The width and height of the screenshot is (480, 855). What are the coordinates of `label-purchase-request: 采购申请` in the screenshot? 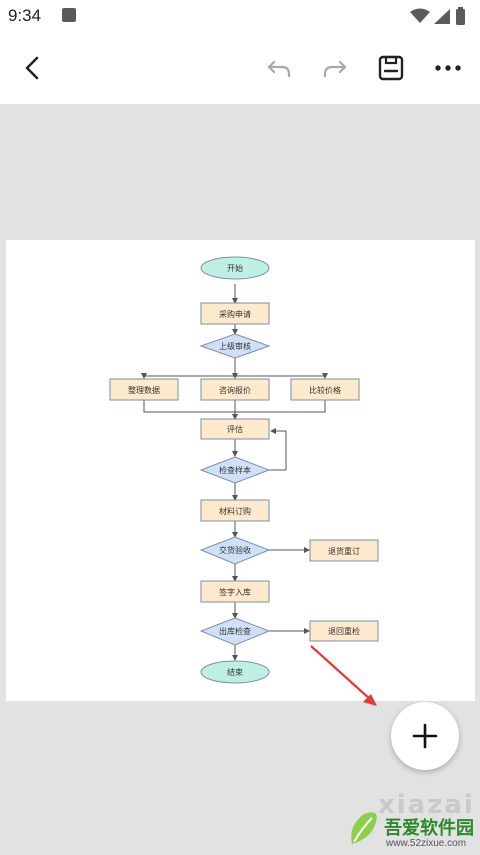 It's located at (235, 314).